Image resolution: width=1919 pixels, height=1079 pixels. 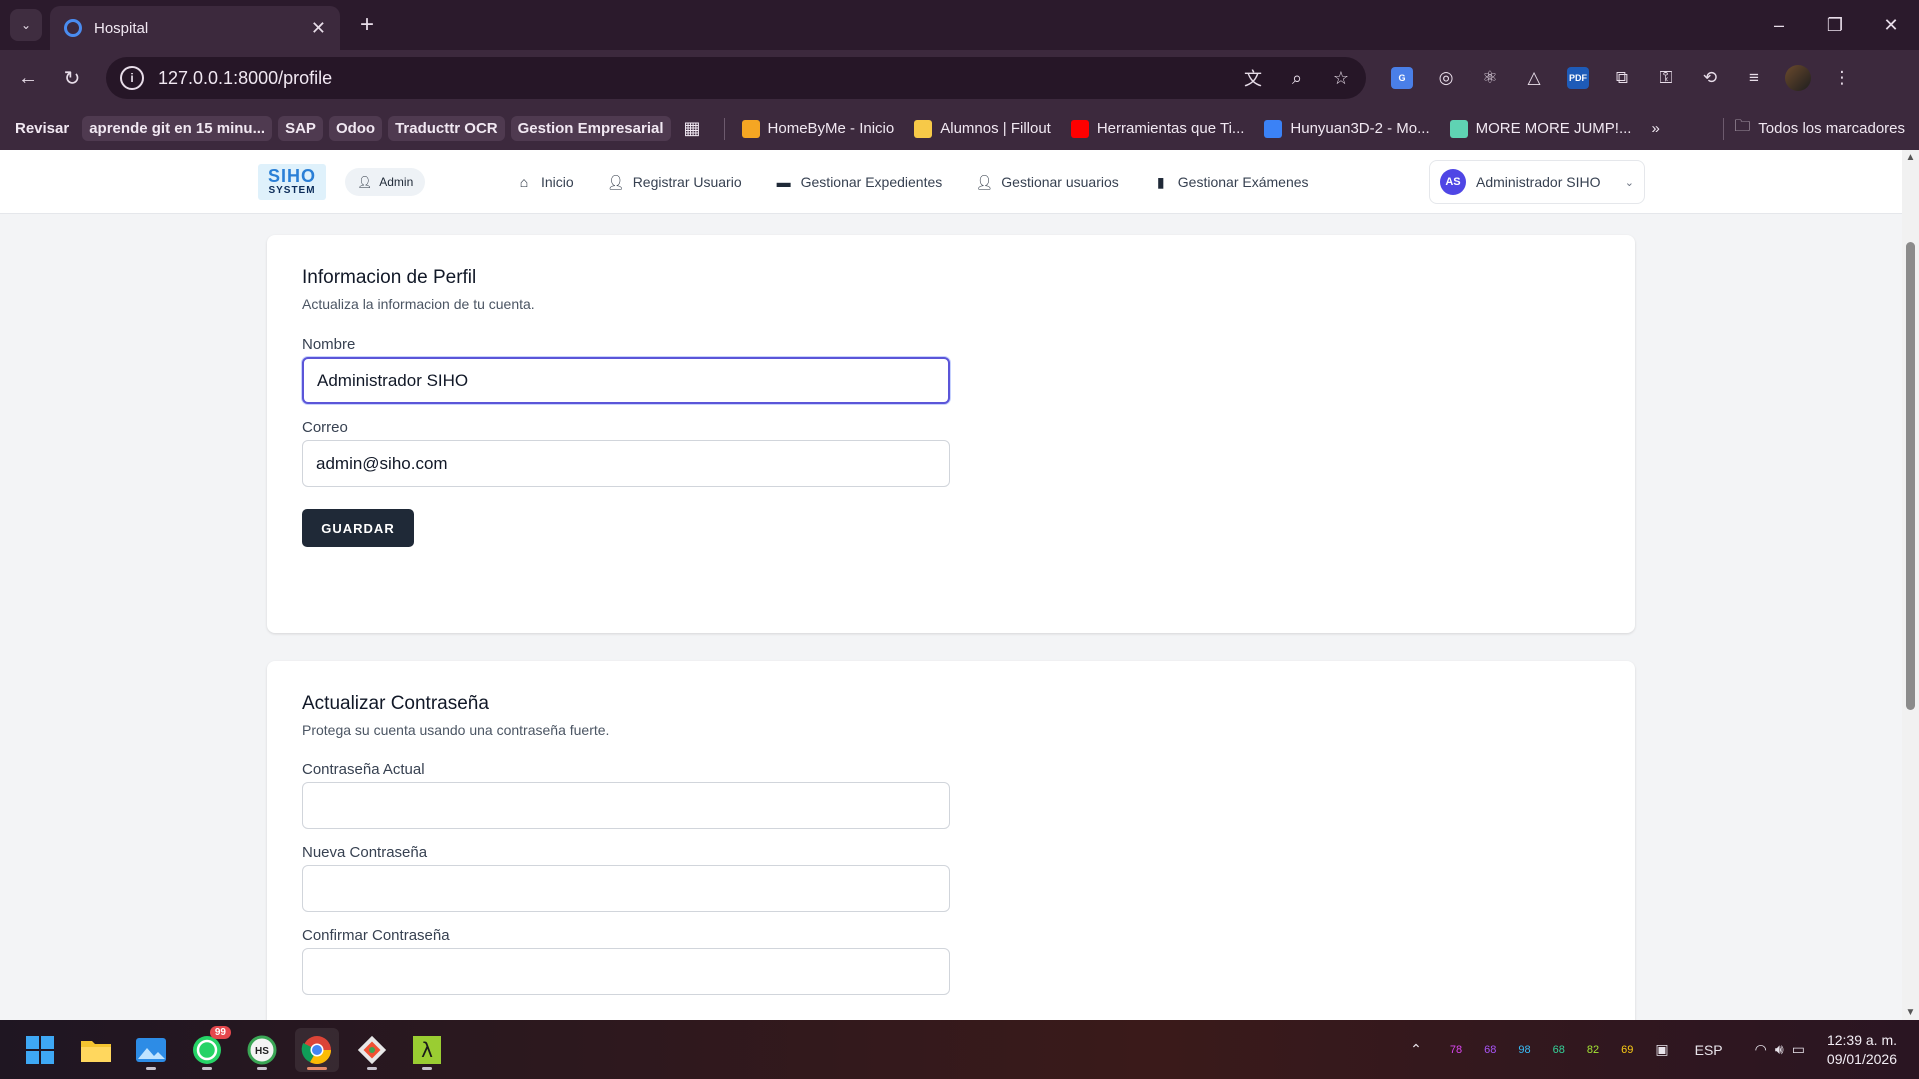 What do you see at coordinates (692, 128) in the screenshot?
I see `apps-grid-icon: ▦` at bounding box center [692, 128].